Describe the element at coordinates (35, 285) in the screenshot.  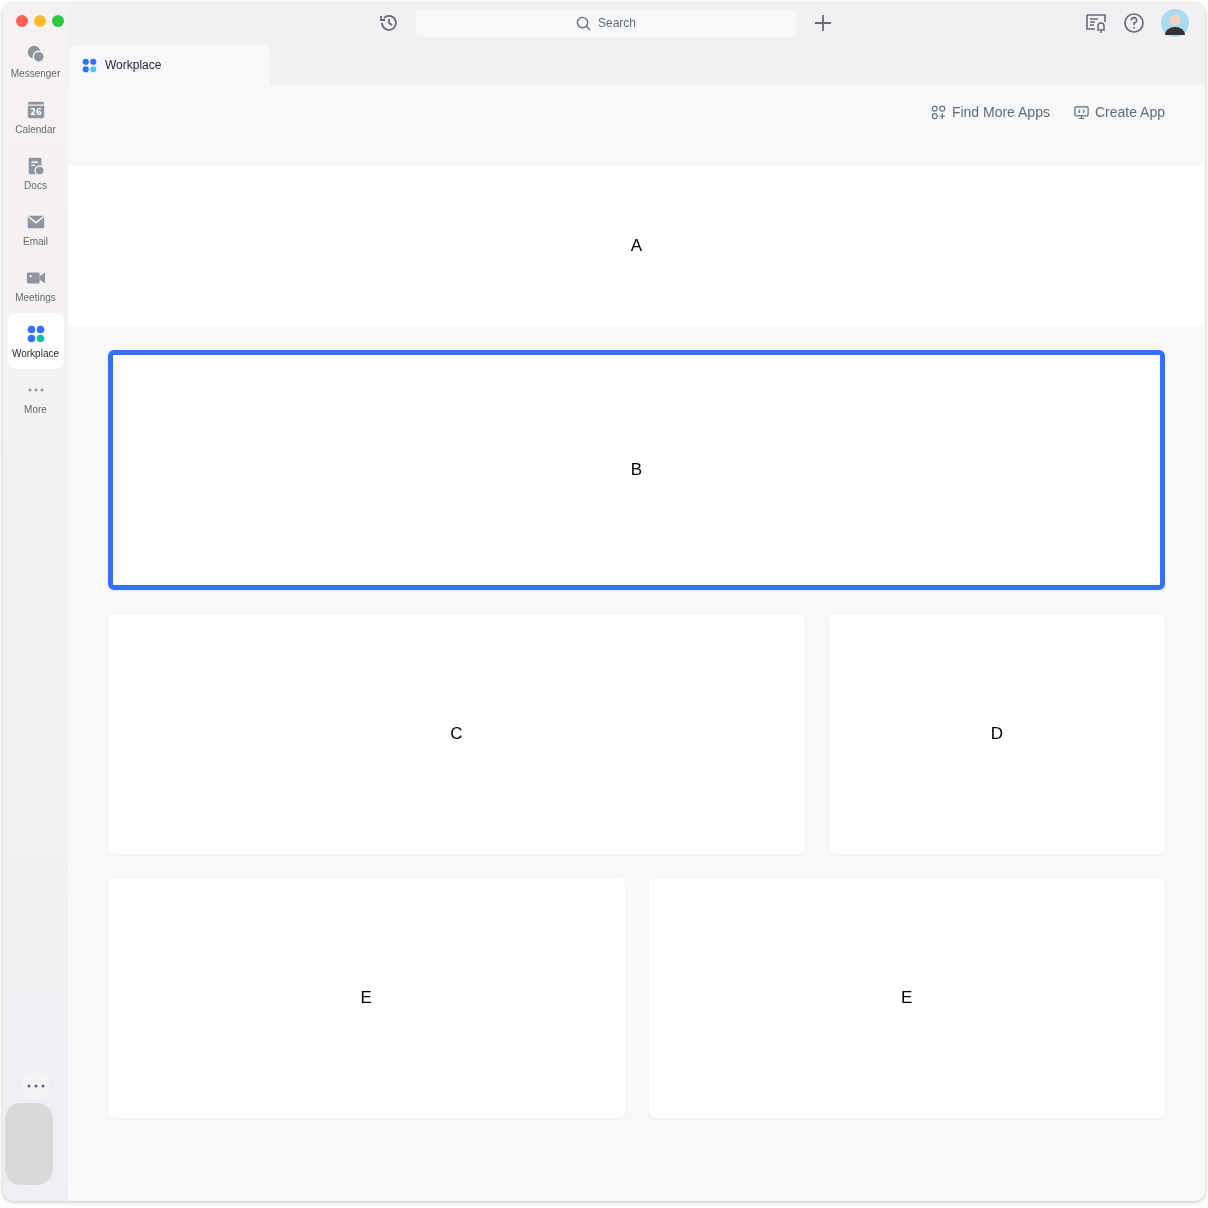
I see `sidebar-item: Meetings` at that location.